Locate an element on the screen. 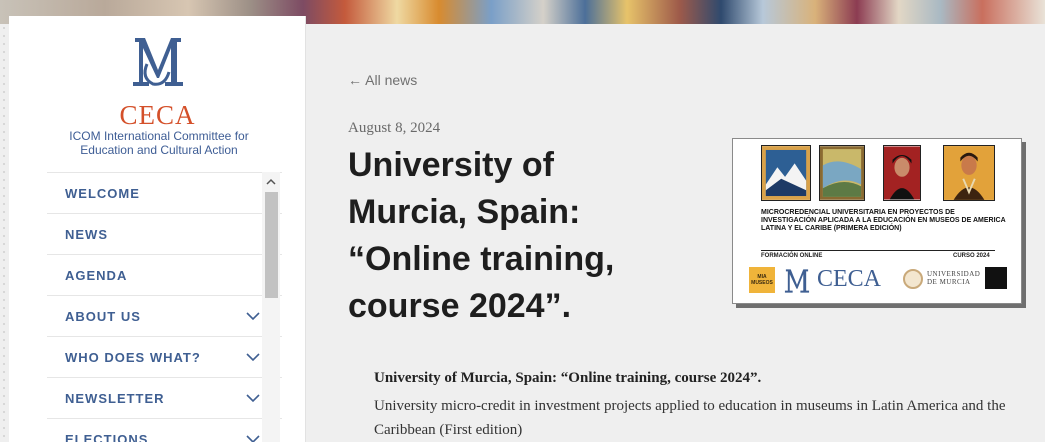 The width and height of the screenshot is (1045, 442). mia-logo-line-2: MUSEOS is located at coordinates (762, 283).